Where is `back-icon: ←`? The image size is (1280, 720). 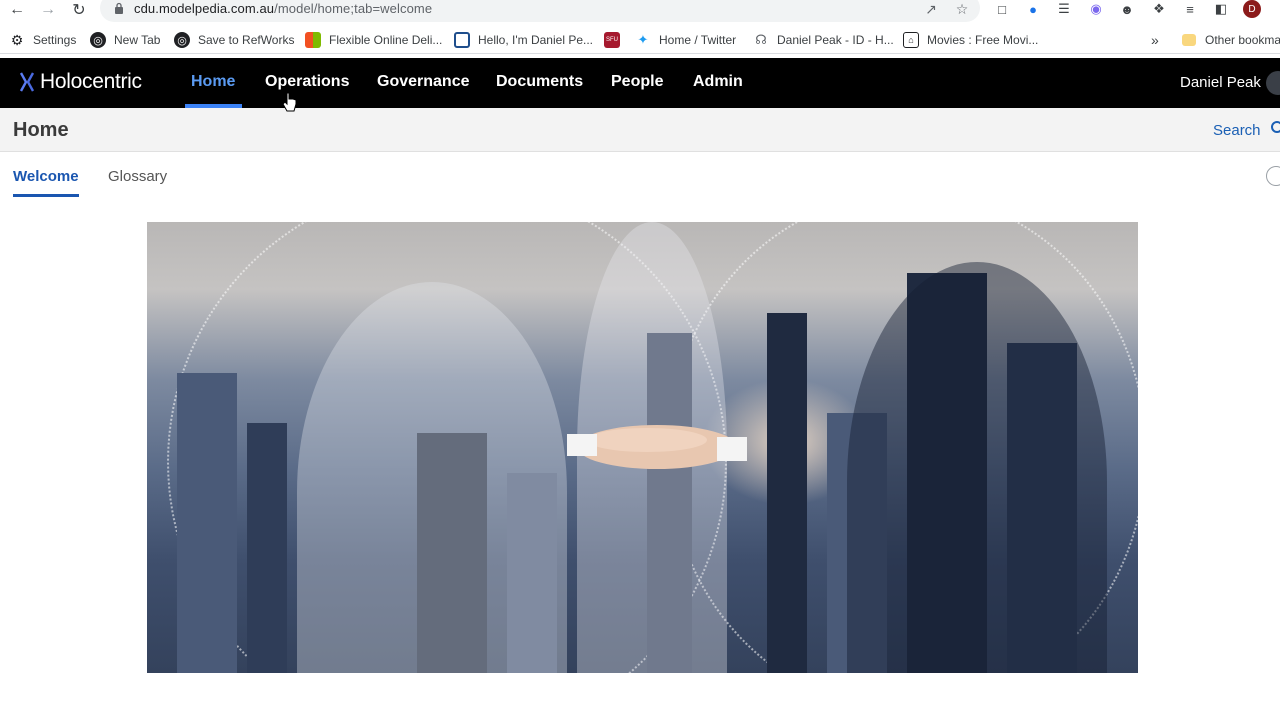
back-icon: ← is located at coordinates (17, 10).